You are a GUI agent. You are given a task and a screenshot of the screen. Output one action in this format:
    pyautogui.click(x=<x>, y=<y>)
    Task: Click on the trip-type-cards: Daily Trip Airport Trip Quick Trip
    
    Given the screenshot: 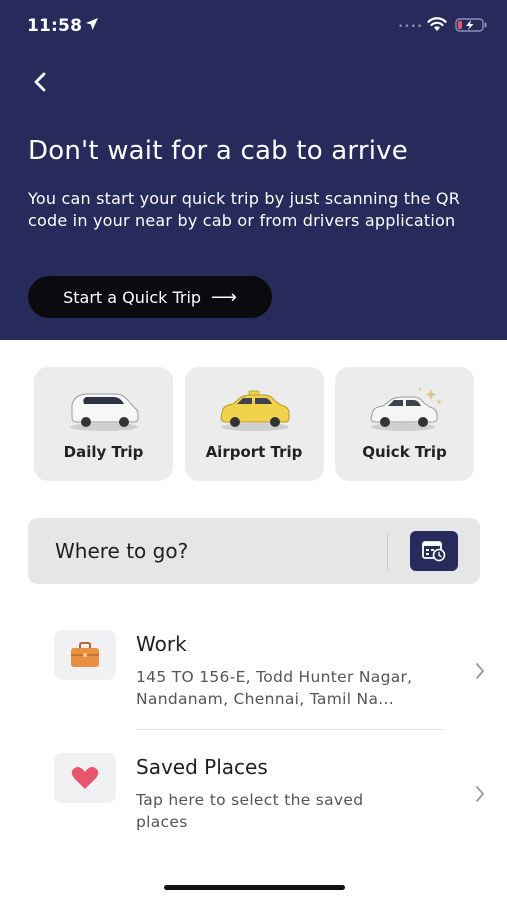 What is the action you would take?
    pyautogui.click(x=254, y=424)
    